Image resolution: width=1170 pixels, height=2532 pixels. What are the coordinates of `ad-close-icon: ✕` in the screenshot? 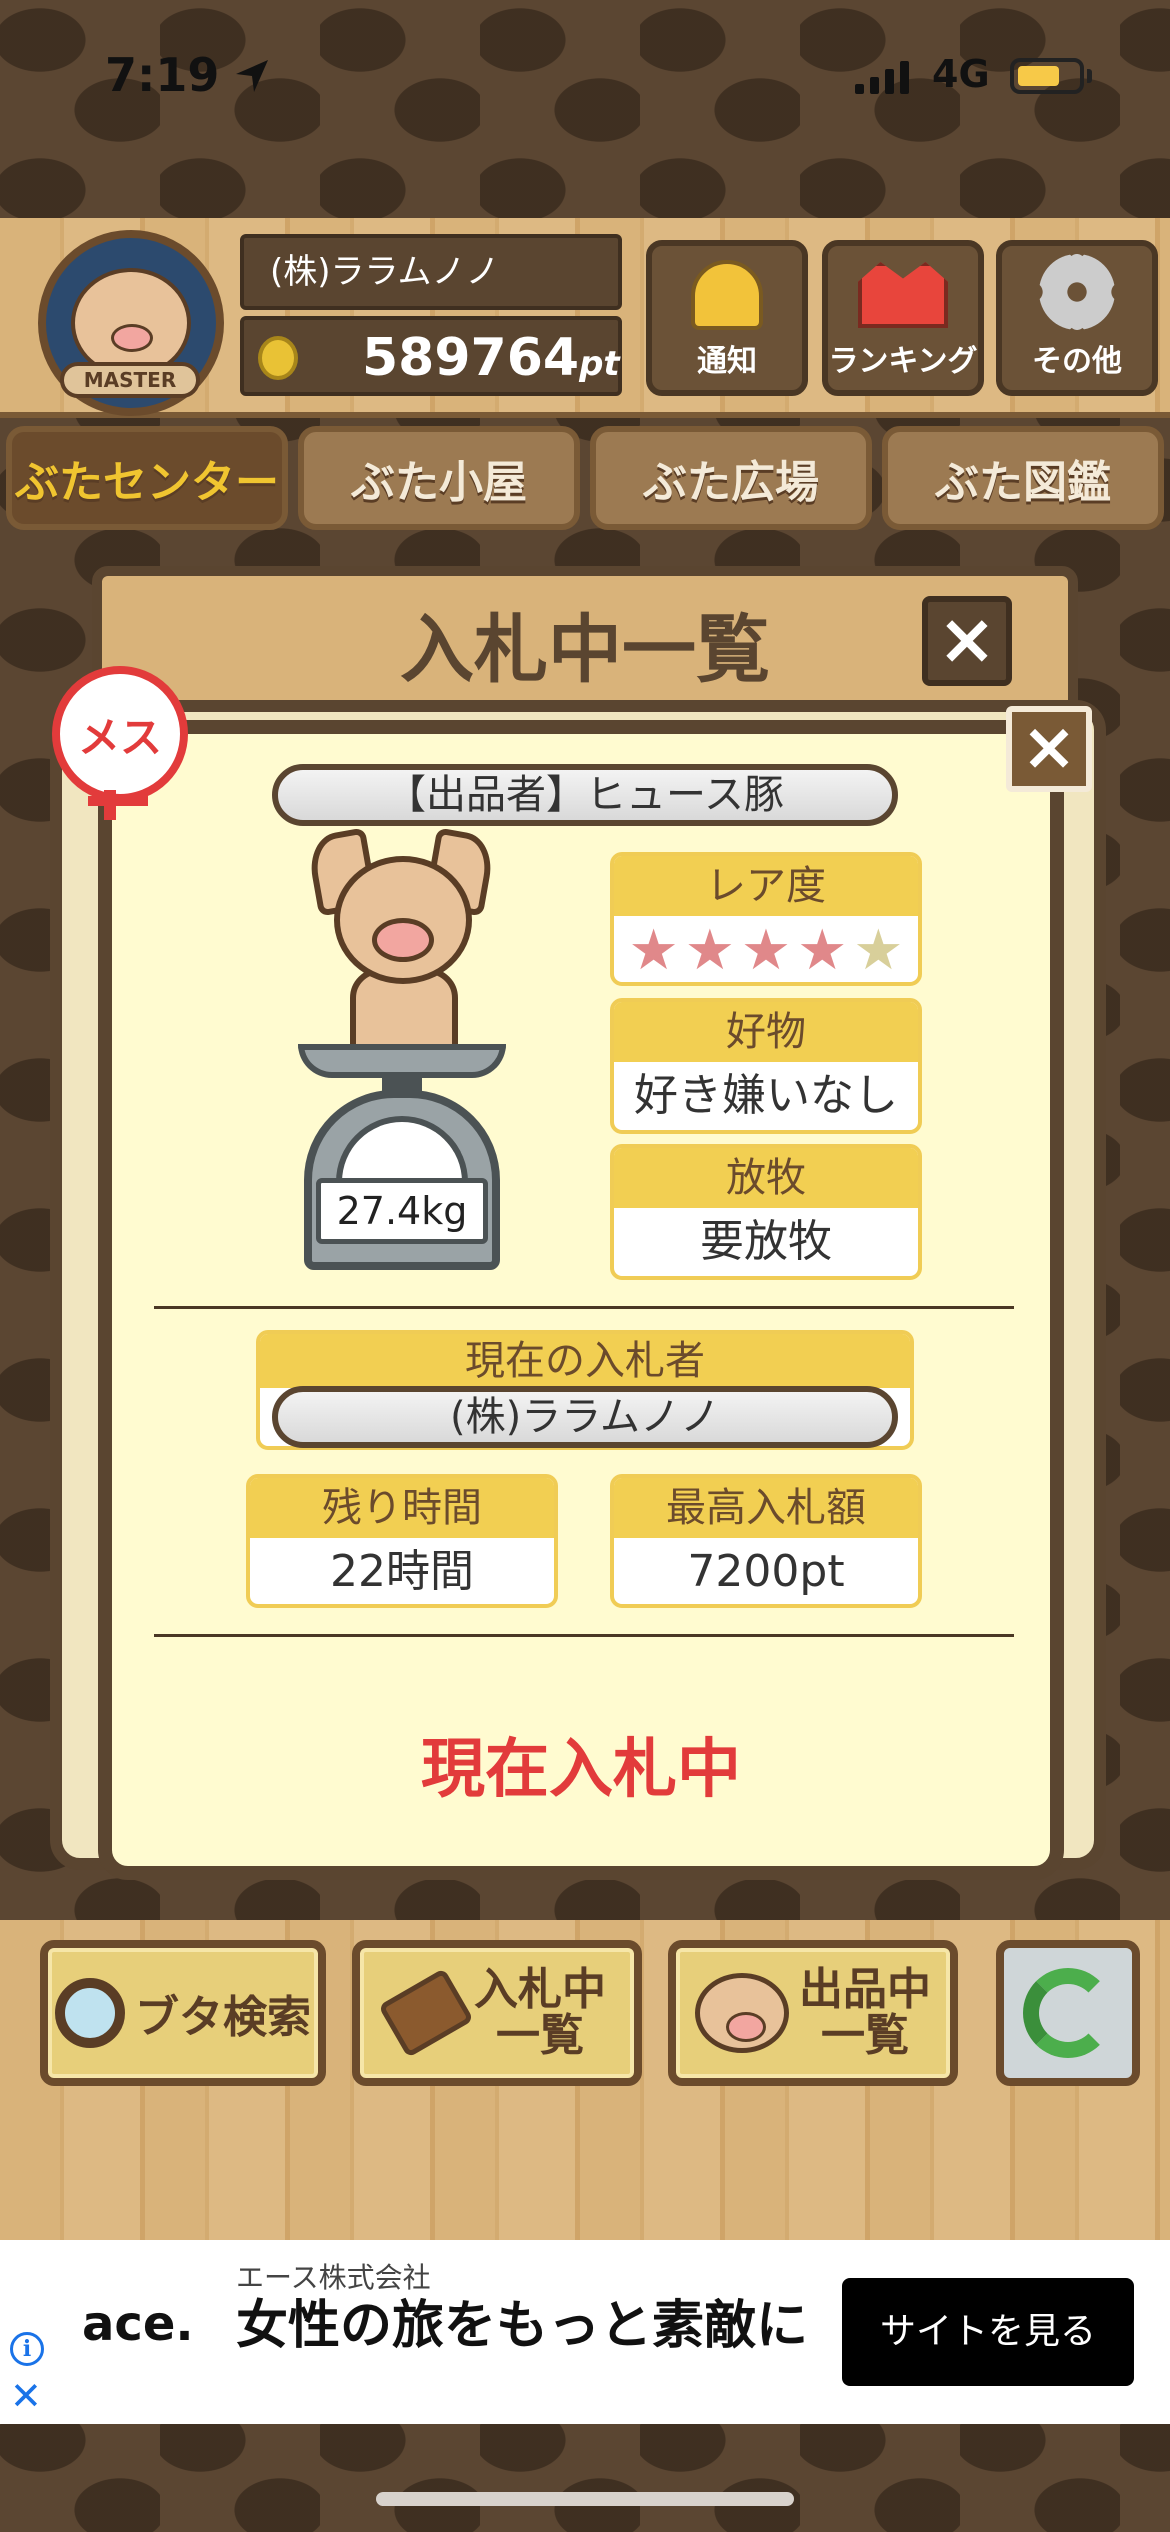 It's located at (26, 2396).